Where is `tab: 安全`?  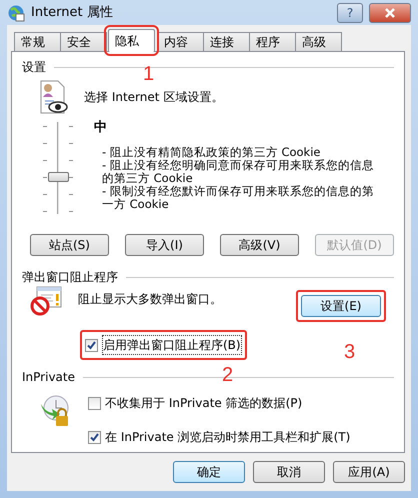 tab: 安全 is located at coordinates (83, 41).